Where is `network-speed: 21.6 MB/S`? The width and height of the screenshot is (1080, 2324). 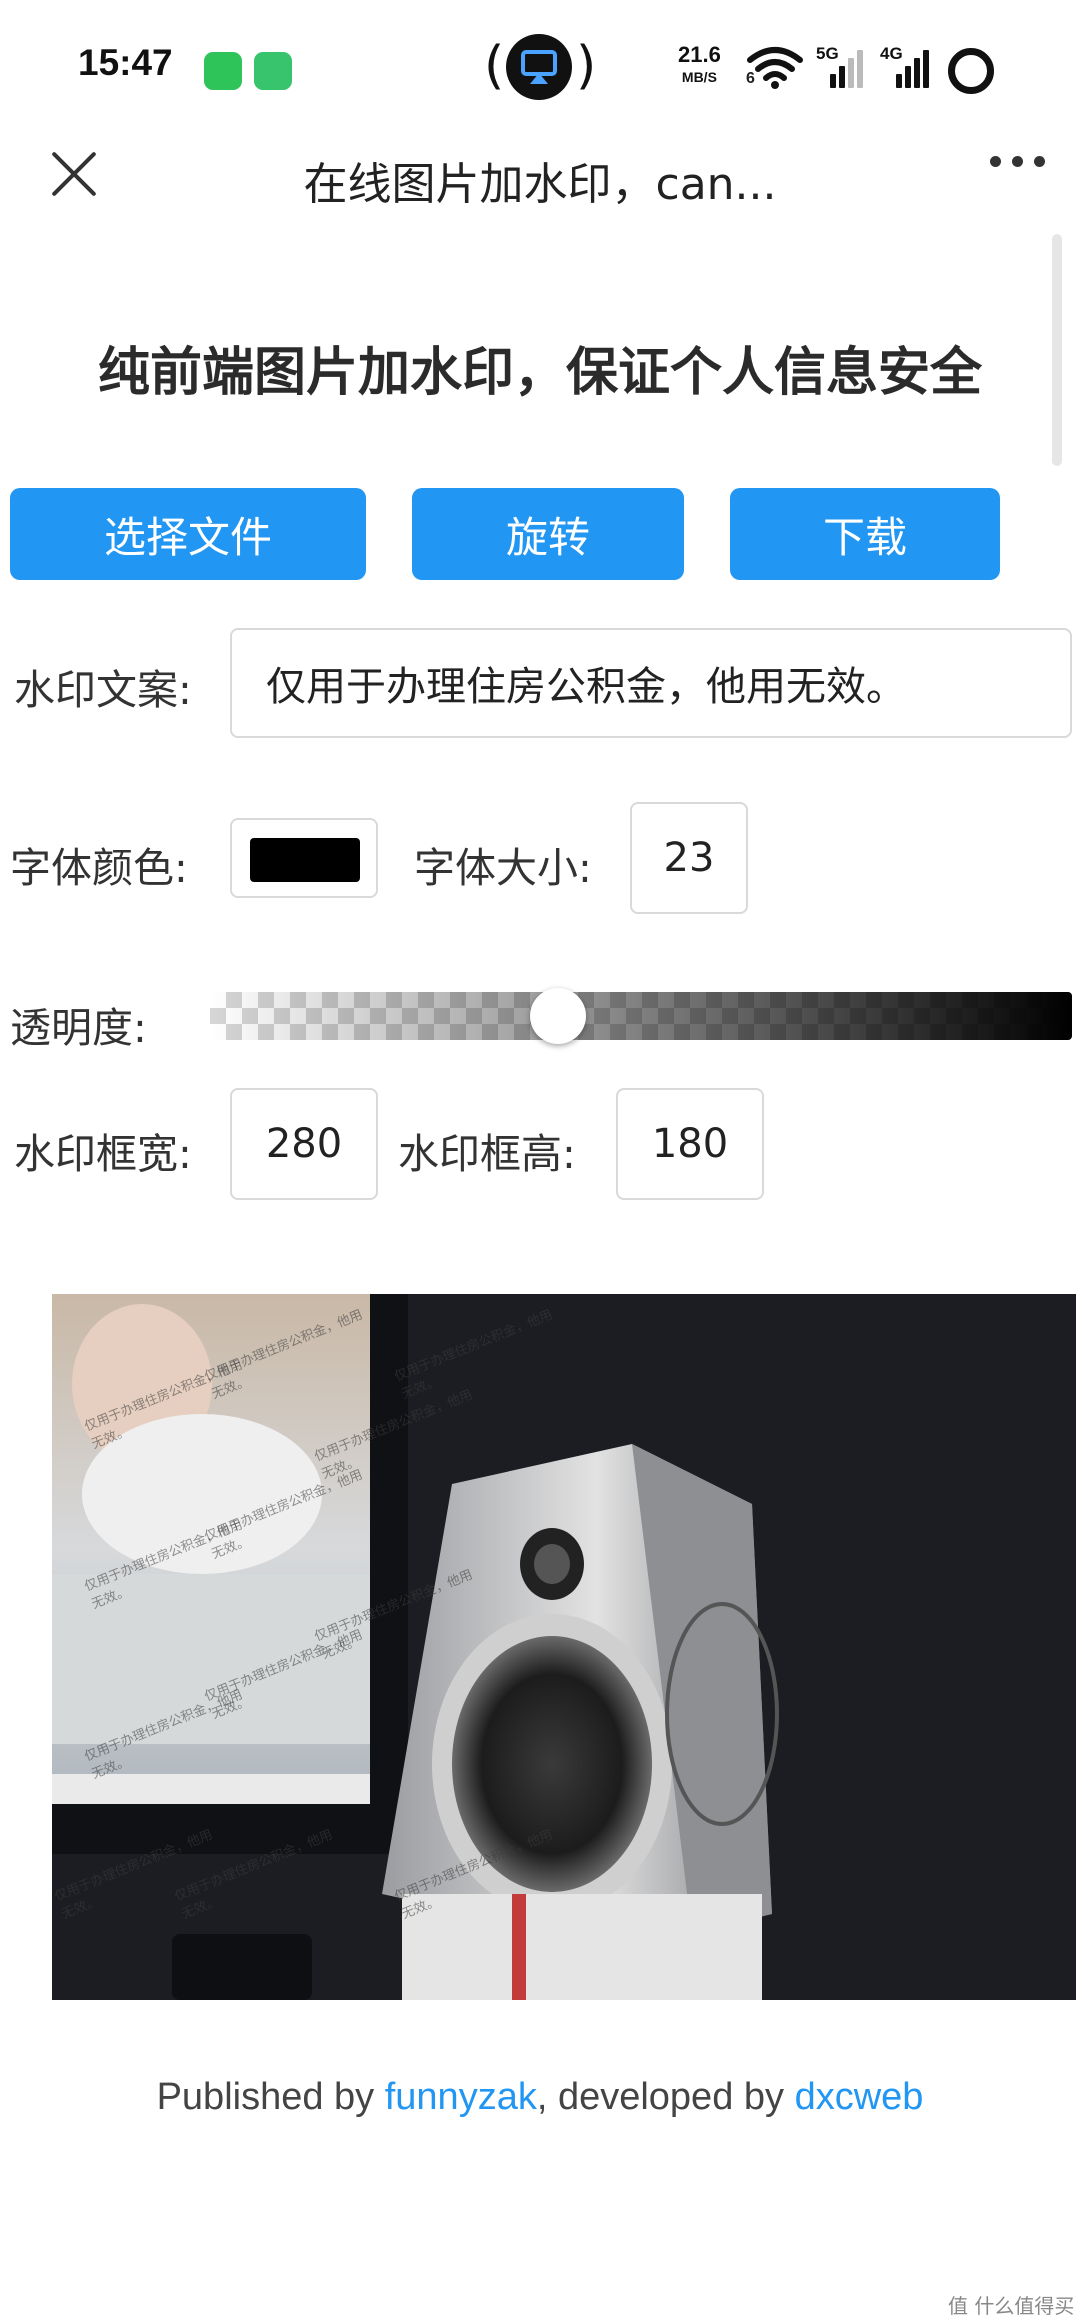
network-speed: 21.6 MB/S is located at coordinates (699, 66).